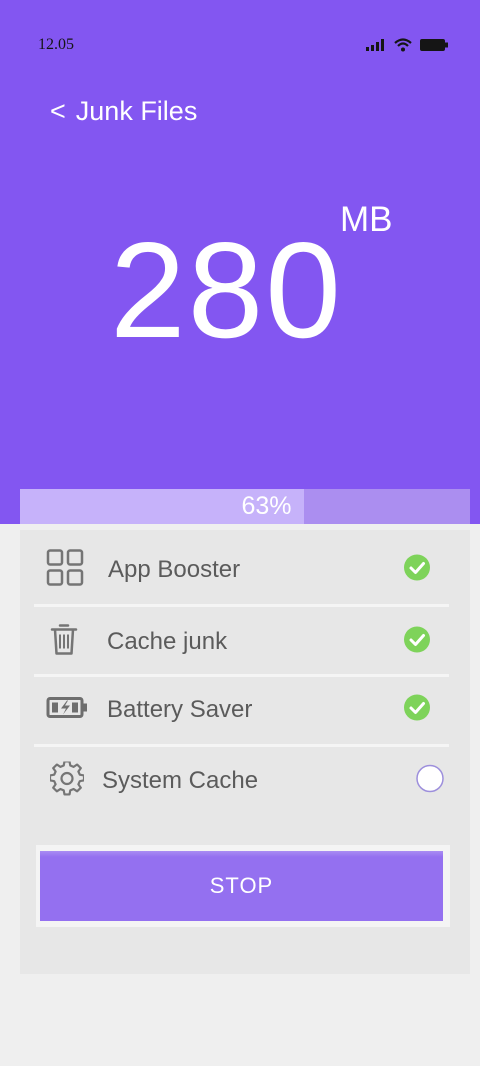  What do you see at coordinates (366, 219) in the screenshot?
I see `junk-size-unit: MB` at bounding box center [366, 219].